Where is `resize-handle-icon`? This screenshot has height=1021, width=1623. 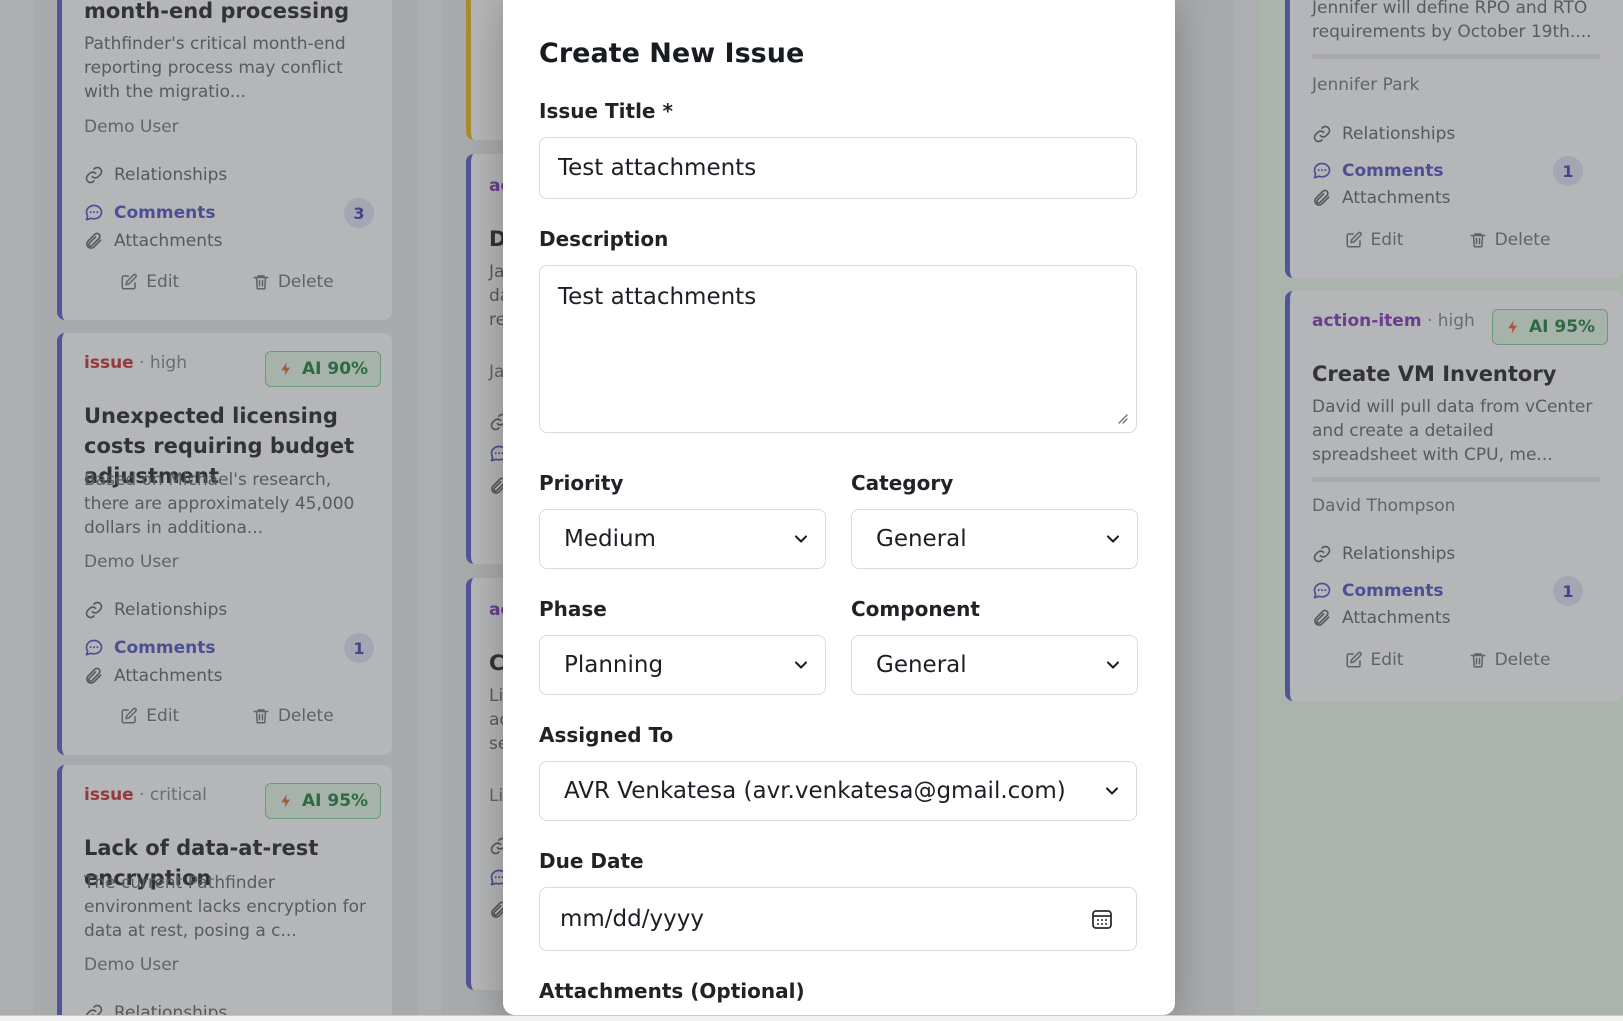
resize-handle-icon is located at coordinates (1122, 418).